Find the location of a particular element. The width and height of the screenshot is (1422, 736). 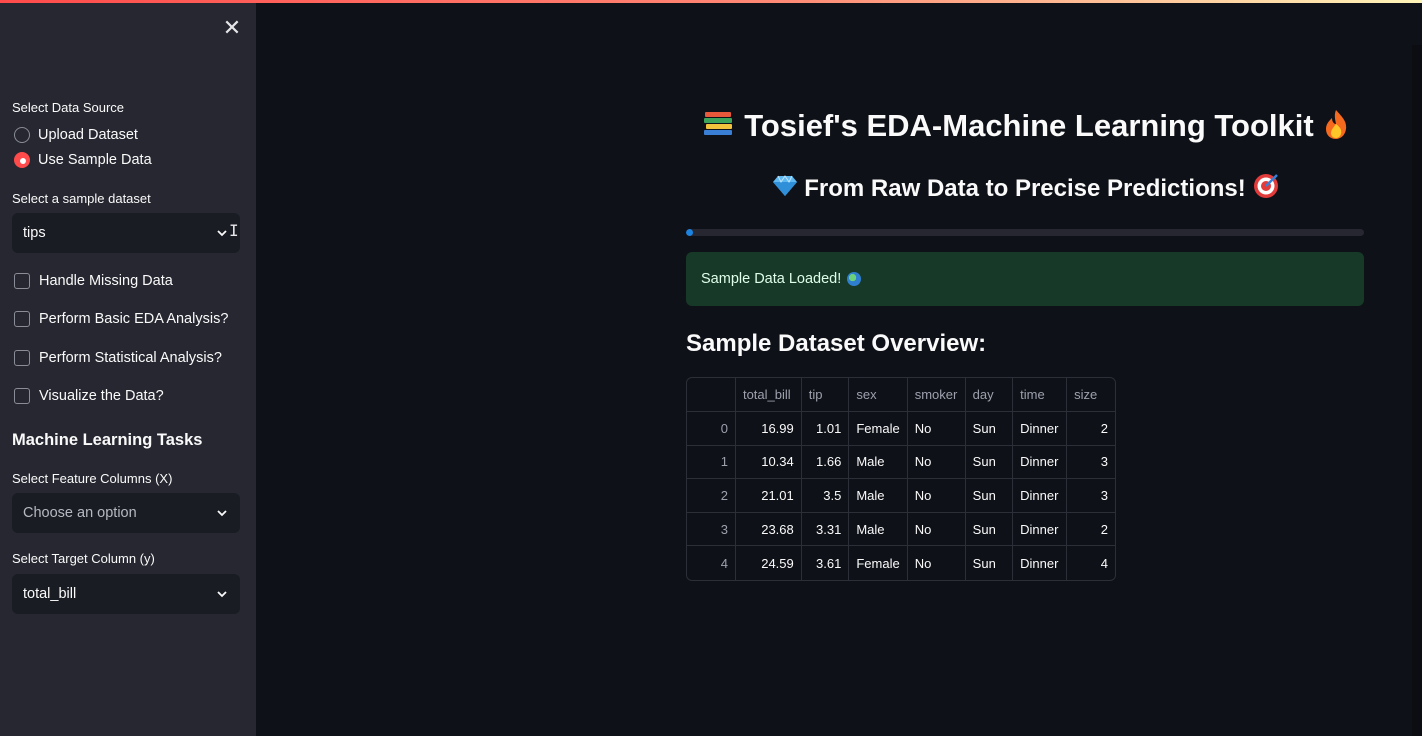

data-source-label: Select Data Source is located at coordinates (68, 107).